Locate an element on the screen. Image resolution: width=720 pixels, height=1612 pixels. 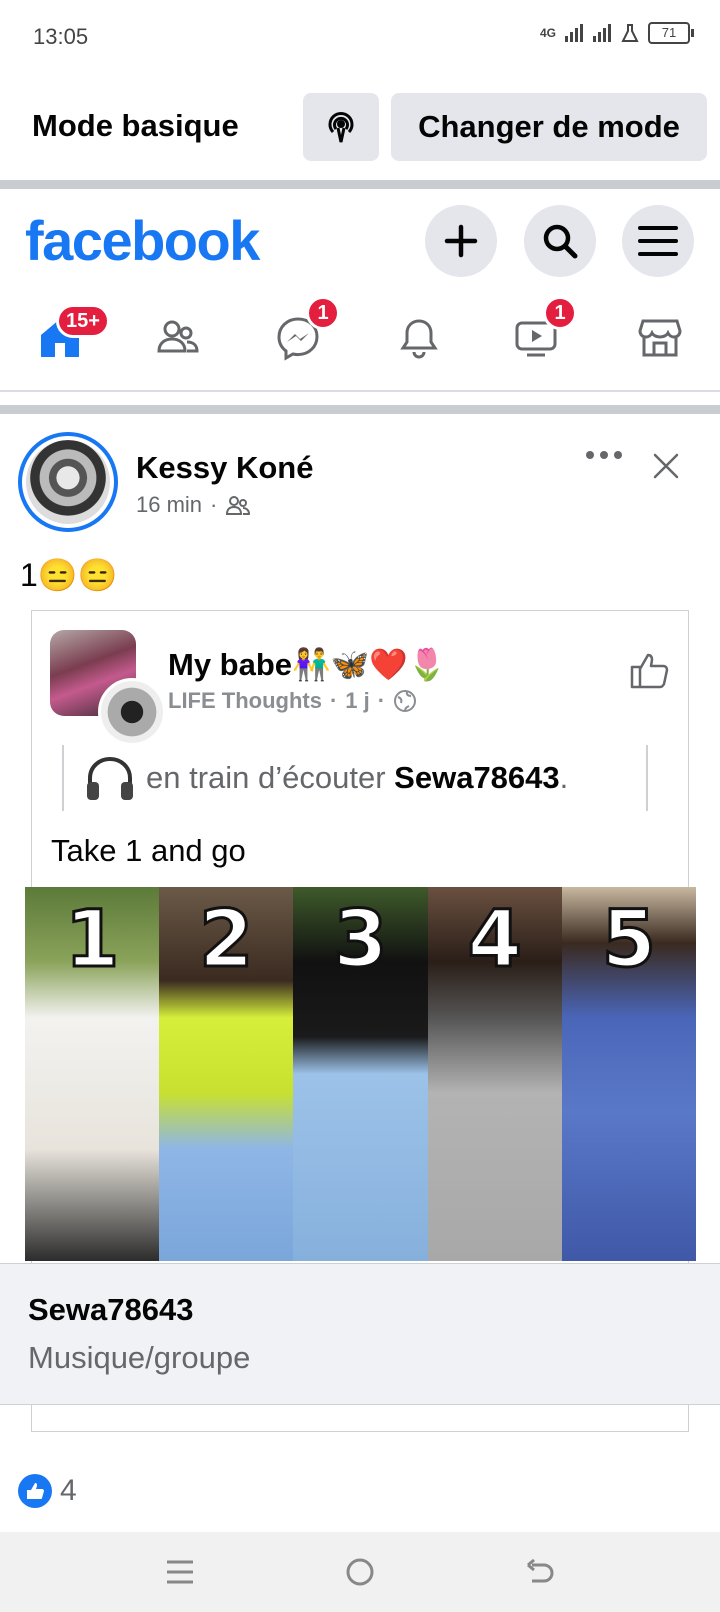
photo-number-4: 4 is located at coordinates (494, 940).